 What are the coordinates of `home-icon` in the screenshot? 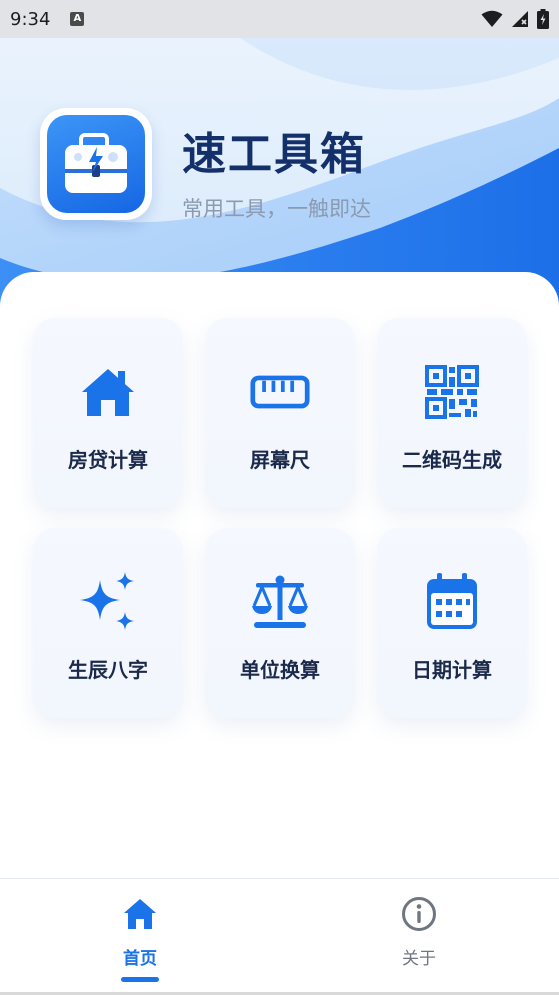 It's located at (140, 914).